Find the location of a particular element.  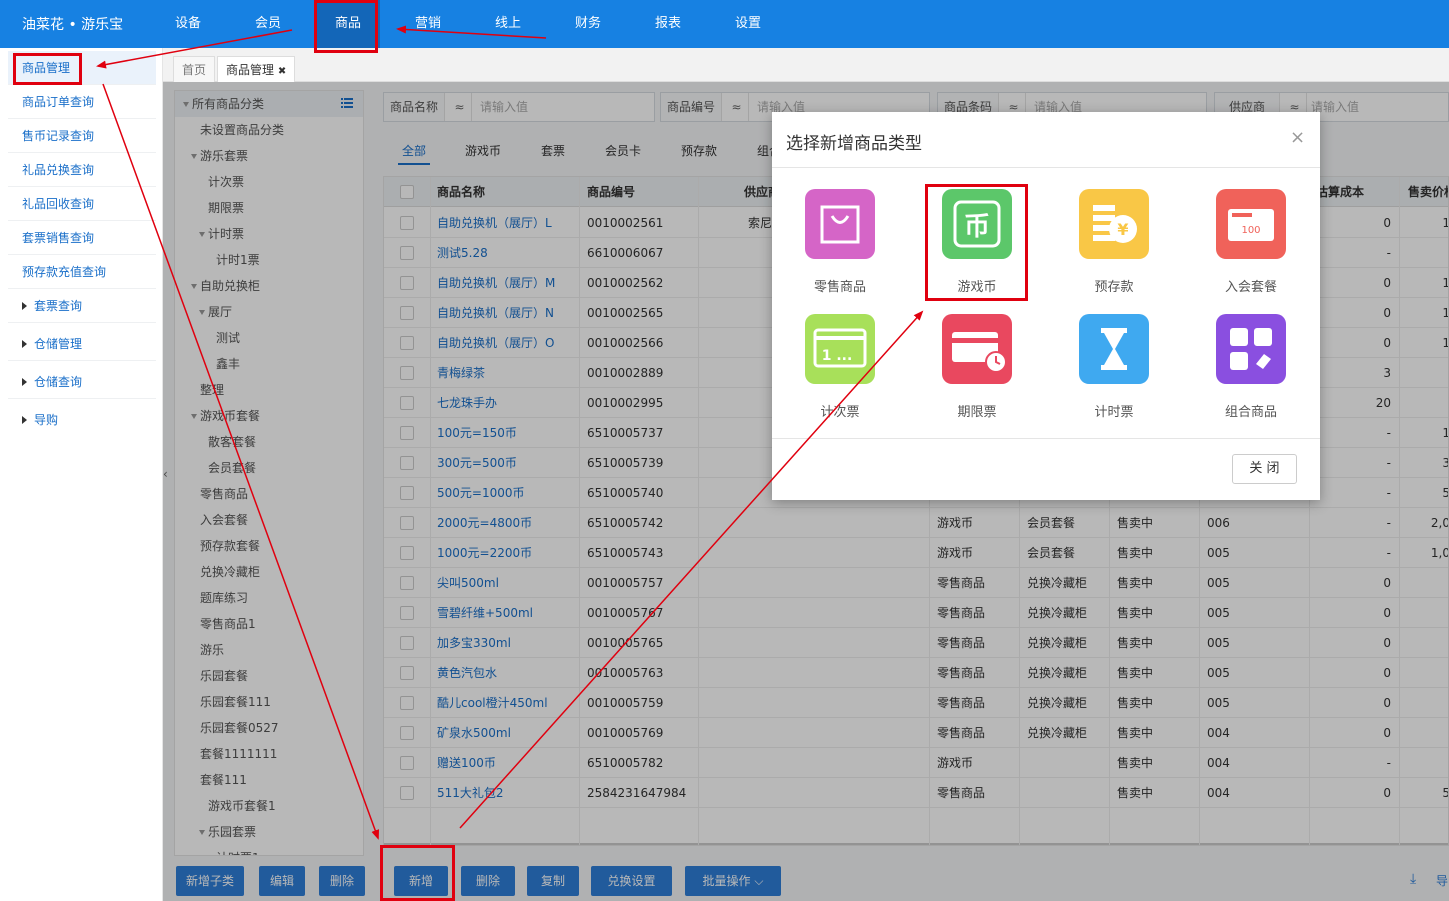

tree-node: 预存款套餐 is located at coordinates (225, 546).